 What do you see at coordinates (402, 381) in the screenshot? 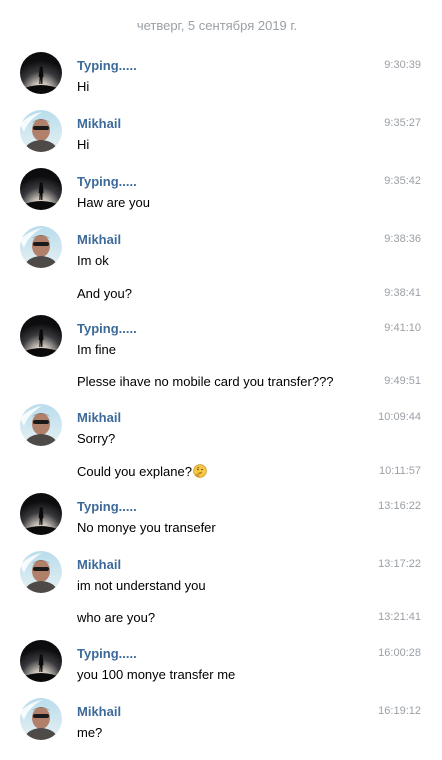
I see `message-time: 9:49:51` at bounding box center [402, 381].